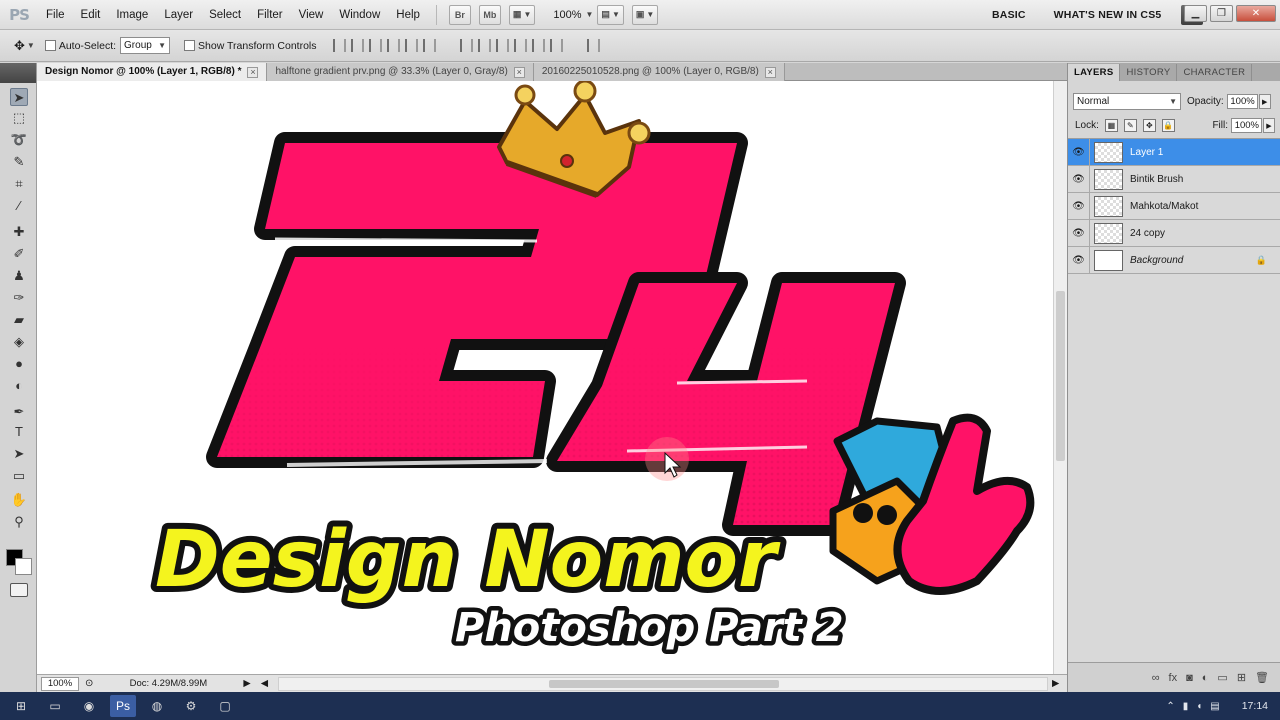 The image size is (1280, 720). What do you see at coordinates (23, 566) in the screenshot?
I see `background-color-swatch` at bounding box center [23, 566].